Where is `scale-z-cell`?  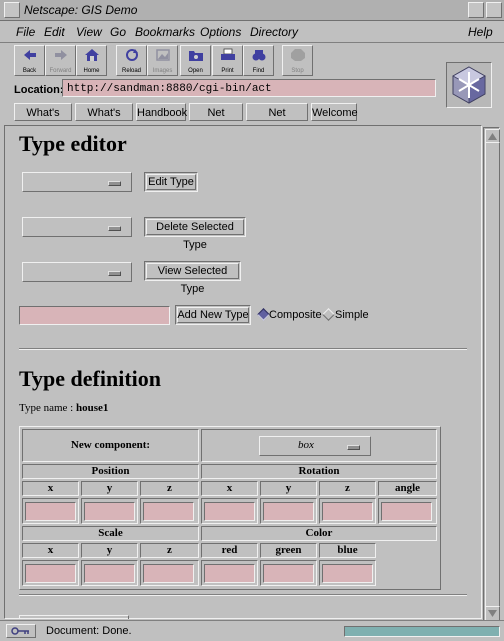 scale-z-cell is located at coordinates (169, 573).